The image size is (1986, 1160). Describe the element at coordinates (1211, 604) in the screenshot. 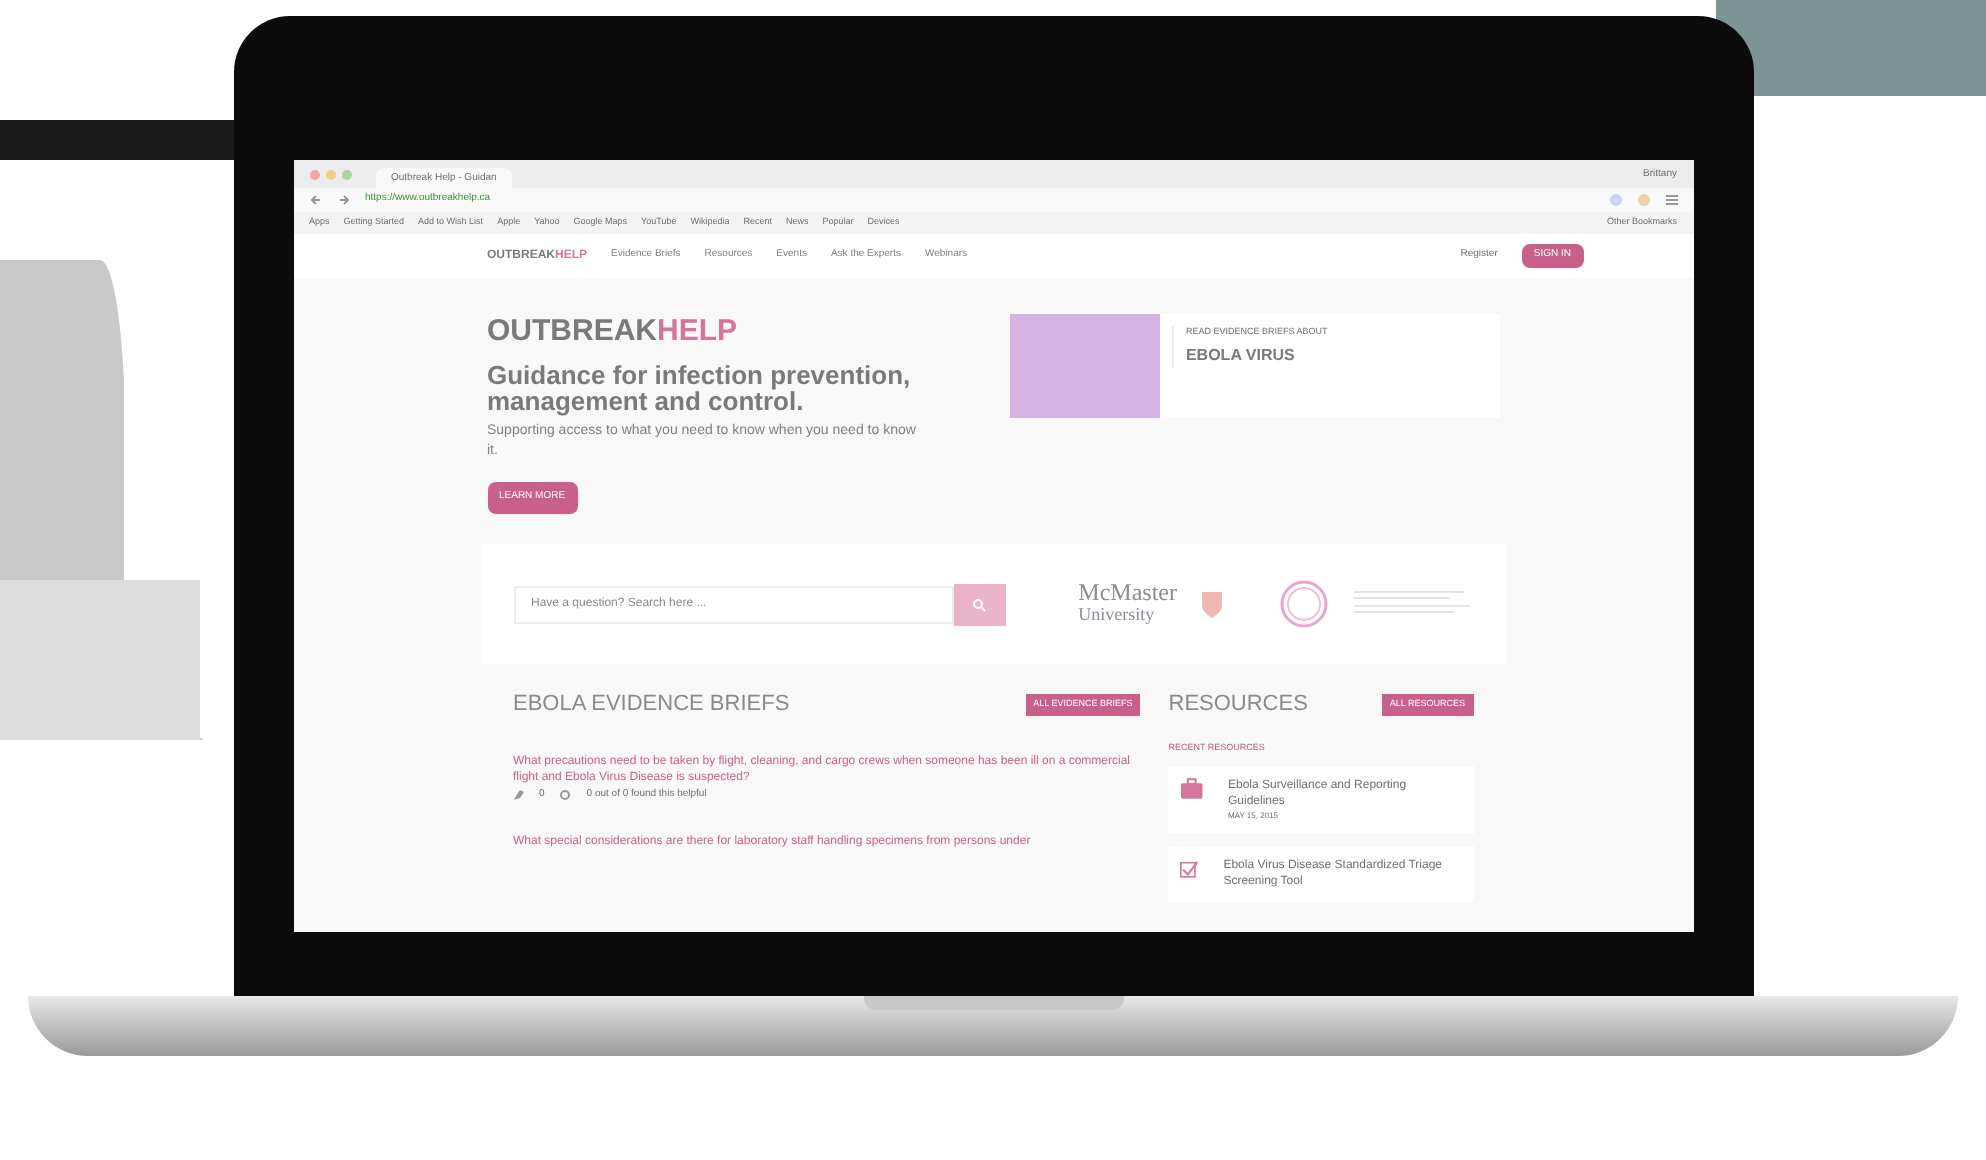

I see `crest-icon` at that location.